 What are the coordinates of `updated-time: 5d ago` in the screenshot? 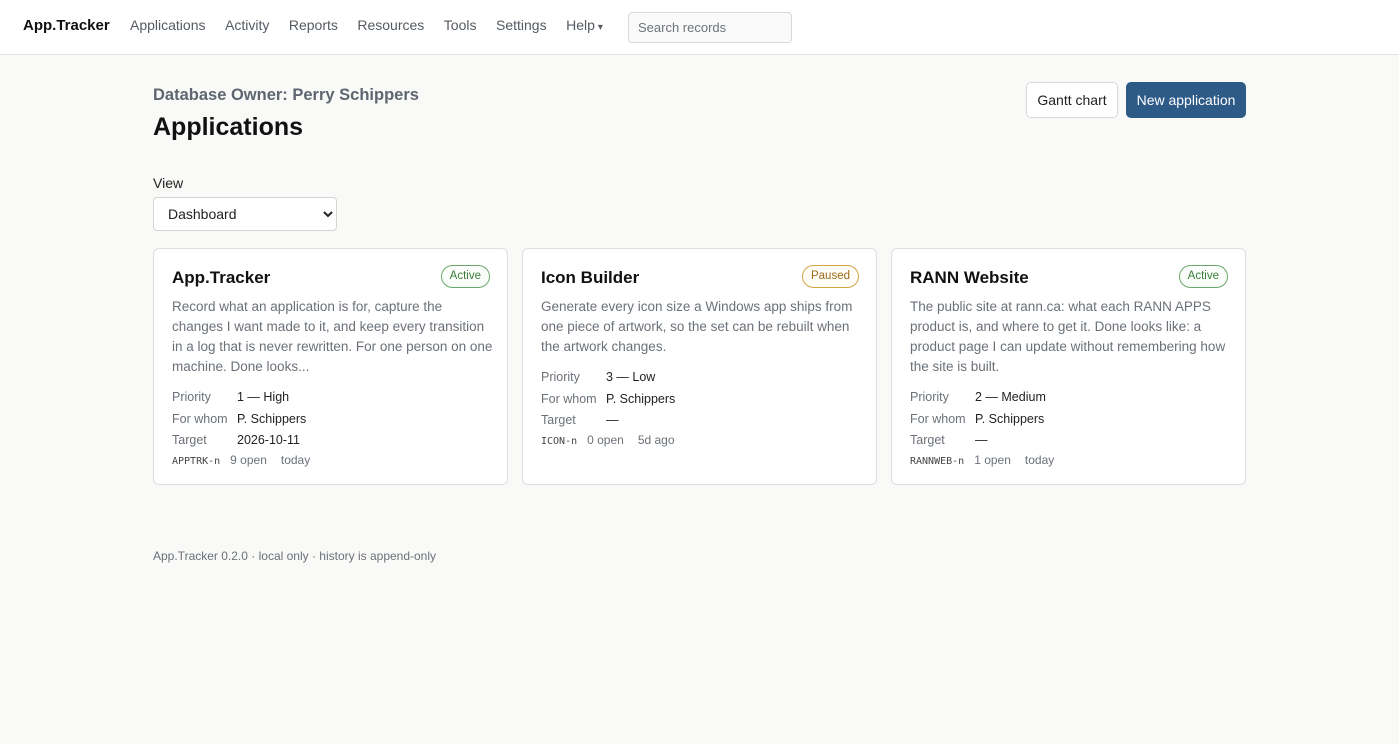 It's located at (656, 440).